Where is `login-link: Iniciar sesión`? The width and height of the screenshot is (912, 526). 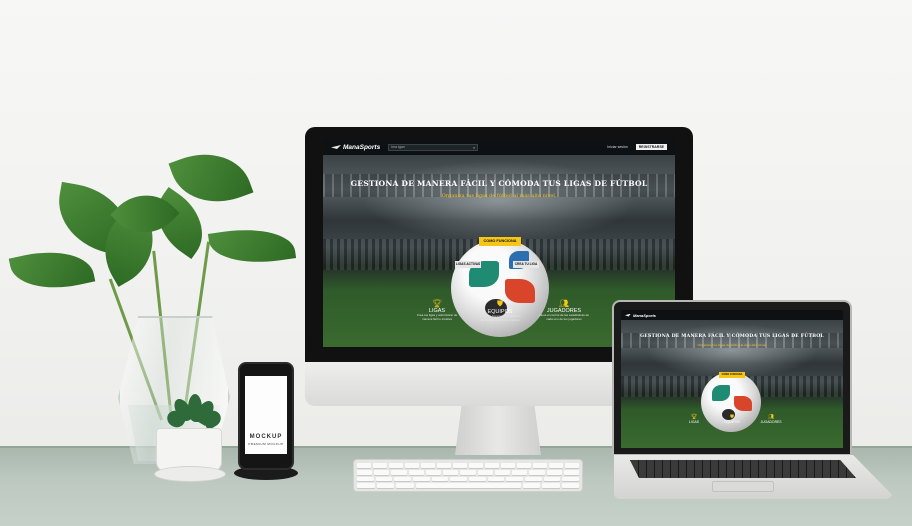 login-link: Iniciar sesión is located at coordinates (617, 147).